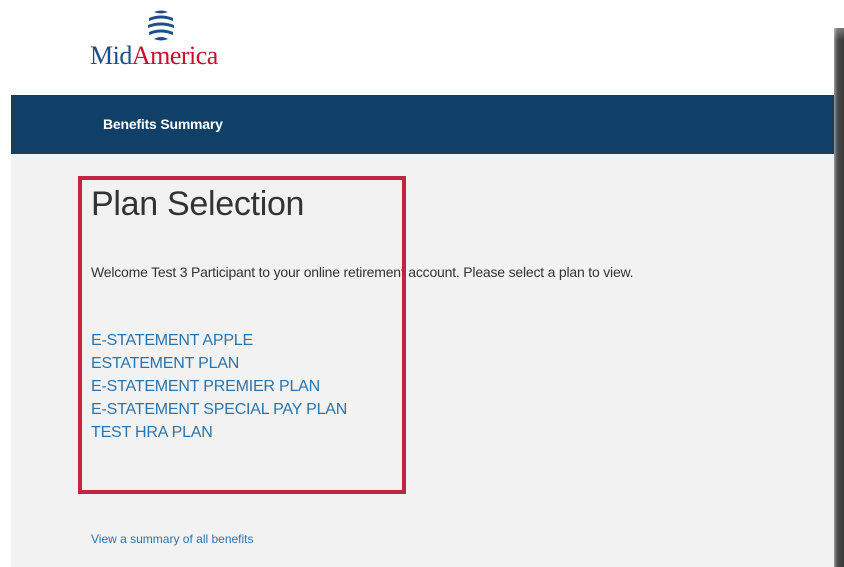 The width and height of the screenshot is (844, 567). What do you see at coordinates (839, 20) in the screenshot?
I see `right-edge-fade` at bounding box center [839, 20].